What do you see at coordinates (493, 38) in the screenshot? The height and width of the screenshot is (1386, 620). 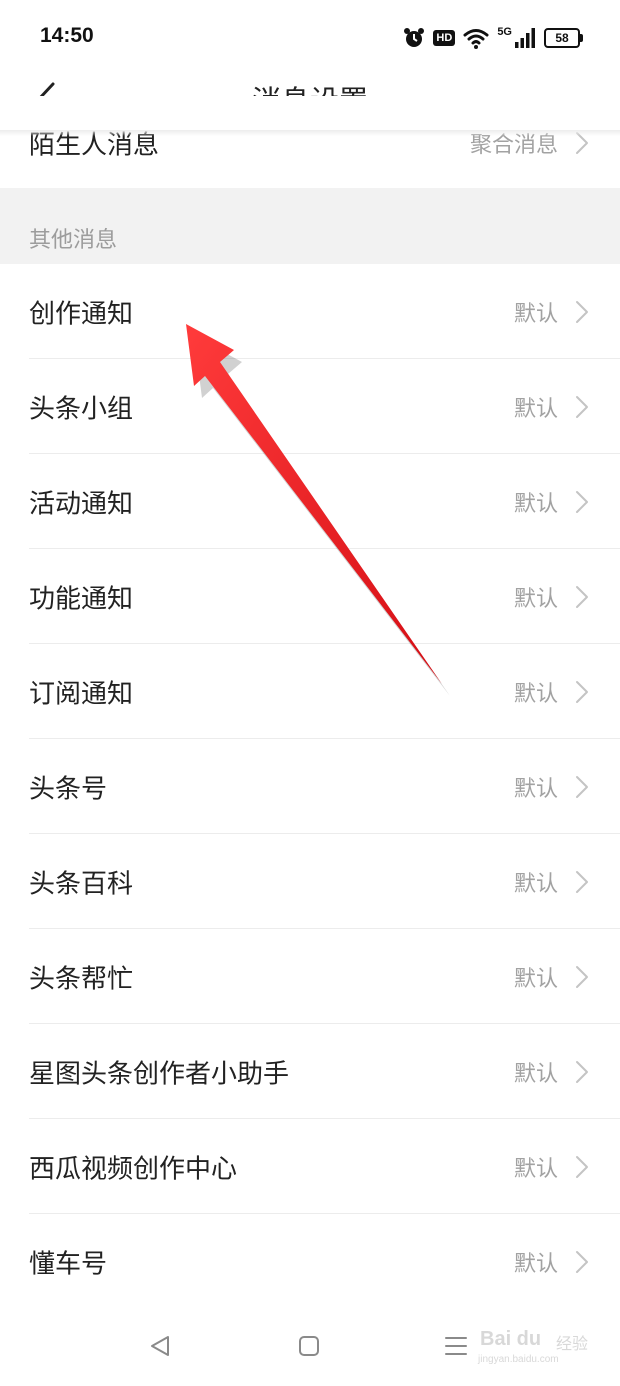 I see `status-icons: HD 5G 58` at bounding box center [493, 38].